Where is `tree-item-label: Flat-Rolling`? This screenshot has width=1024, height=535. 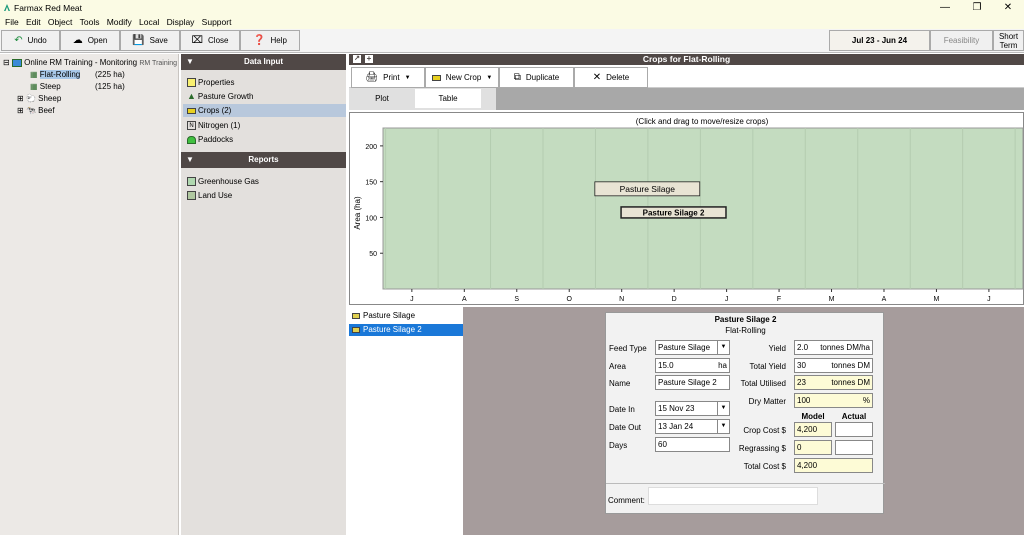
tree-item-label: Flat-Rolling is located at coordinates (60, 74).